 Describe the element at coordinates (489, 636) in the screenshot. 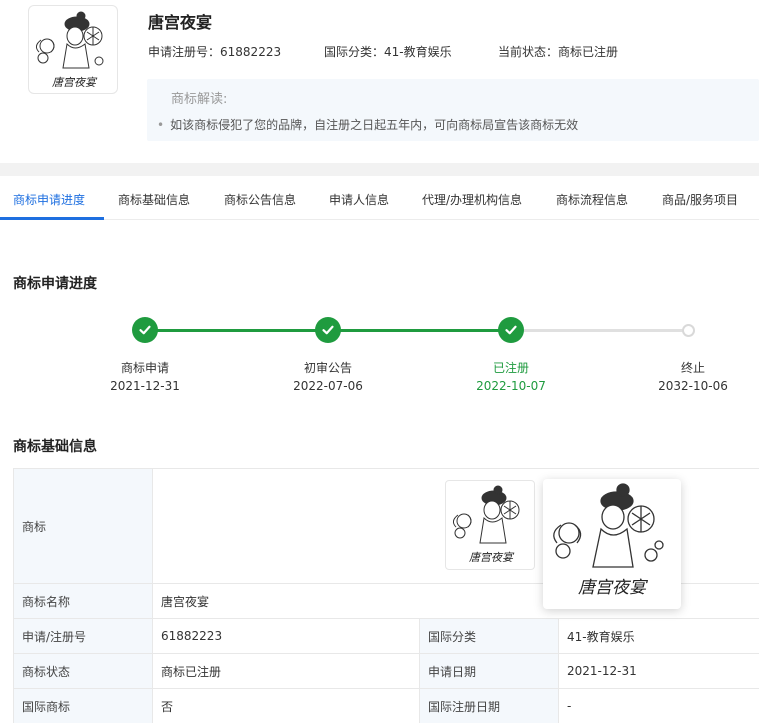

I see `class-label: 国际分类` at that location.